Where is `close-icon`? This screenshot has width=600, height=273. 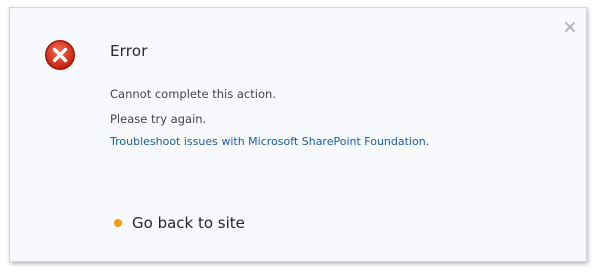 close-icon is located at coordinates (570, 25).